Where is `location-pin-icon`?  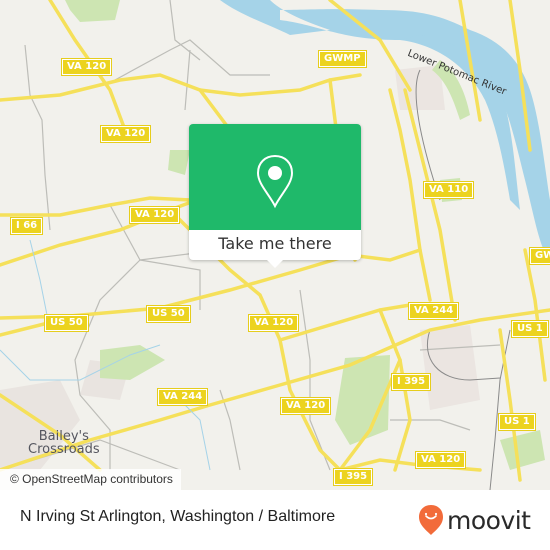 location-pin-icon is located at coordinates (275, 181).